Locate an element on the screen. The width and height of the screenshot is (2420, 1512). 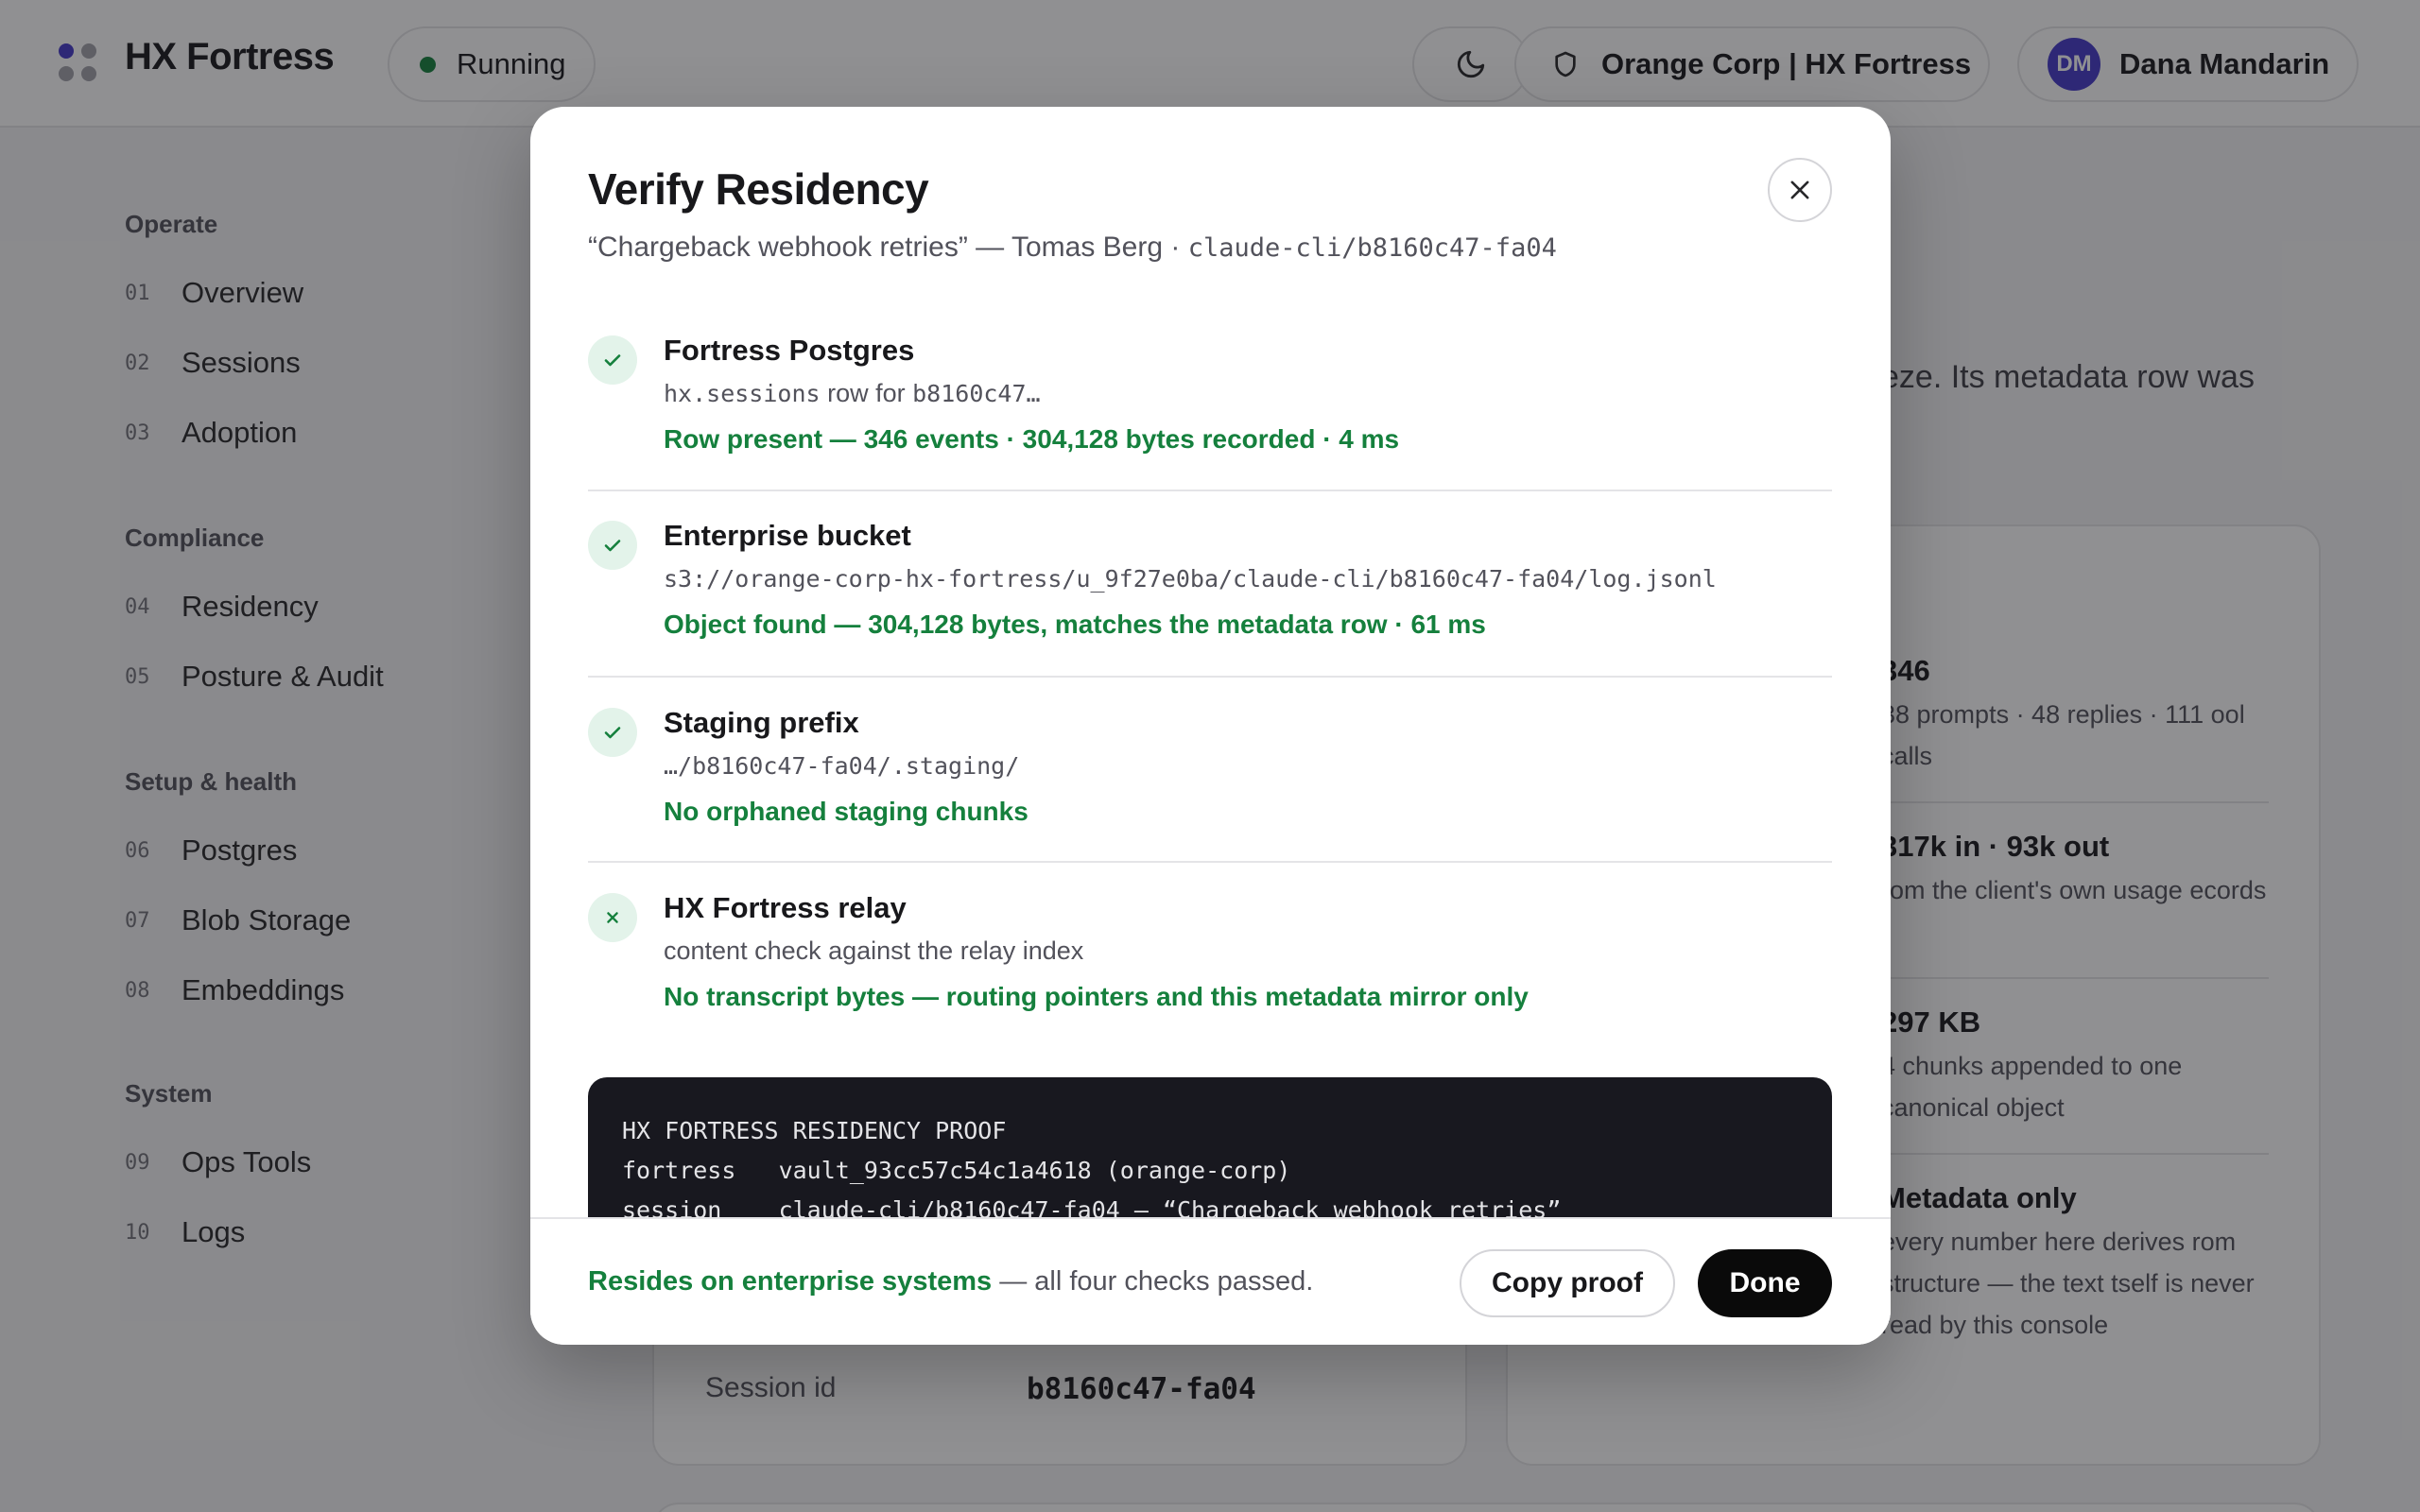
detail-code: hx.sessions is located at coordinates (742, 393).